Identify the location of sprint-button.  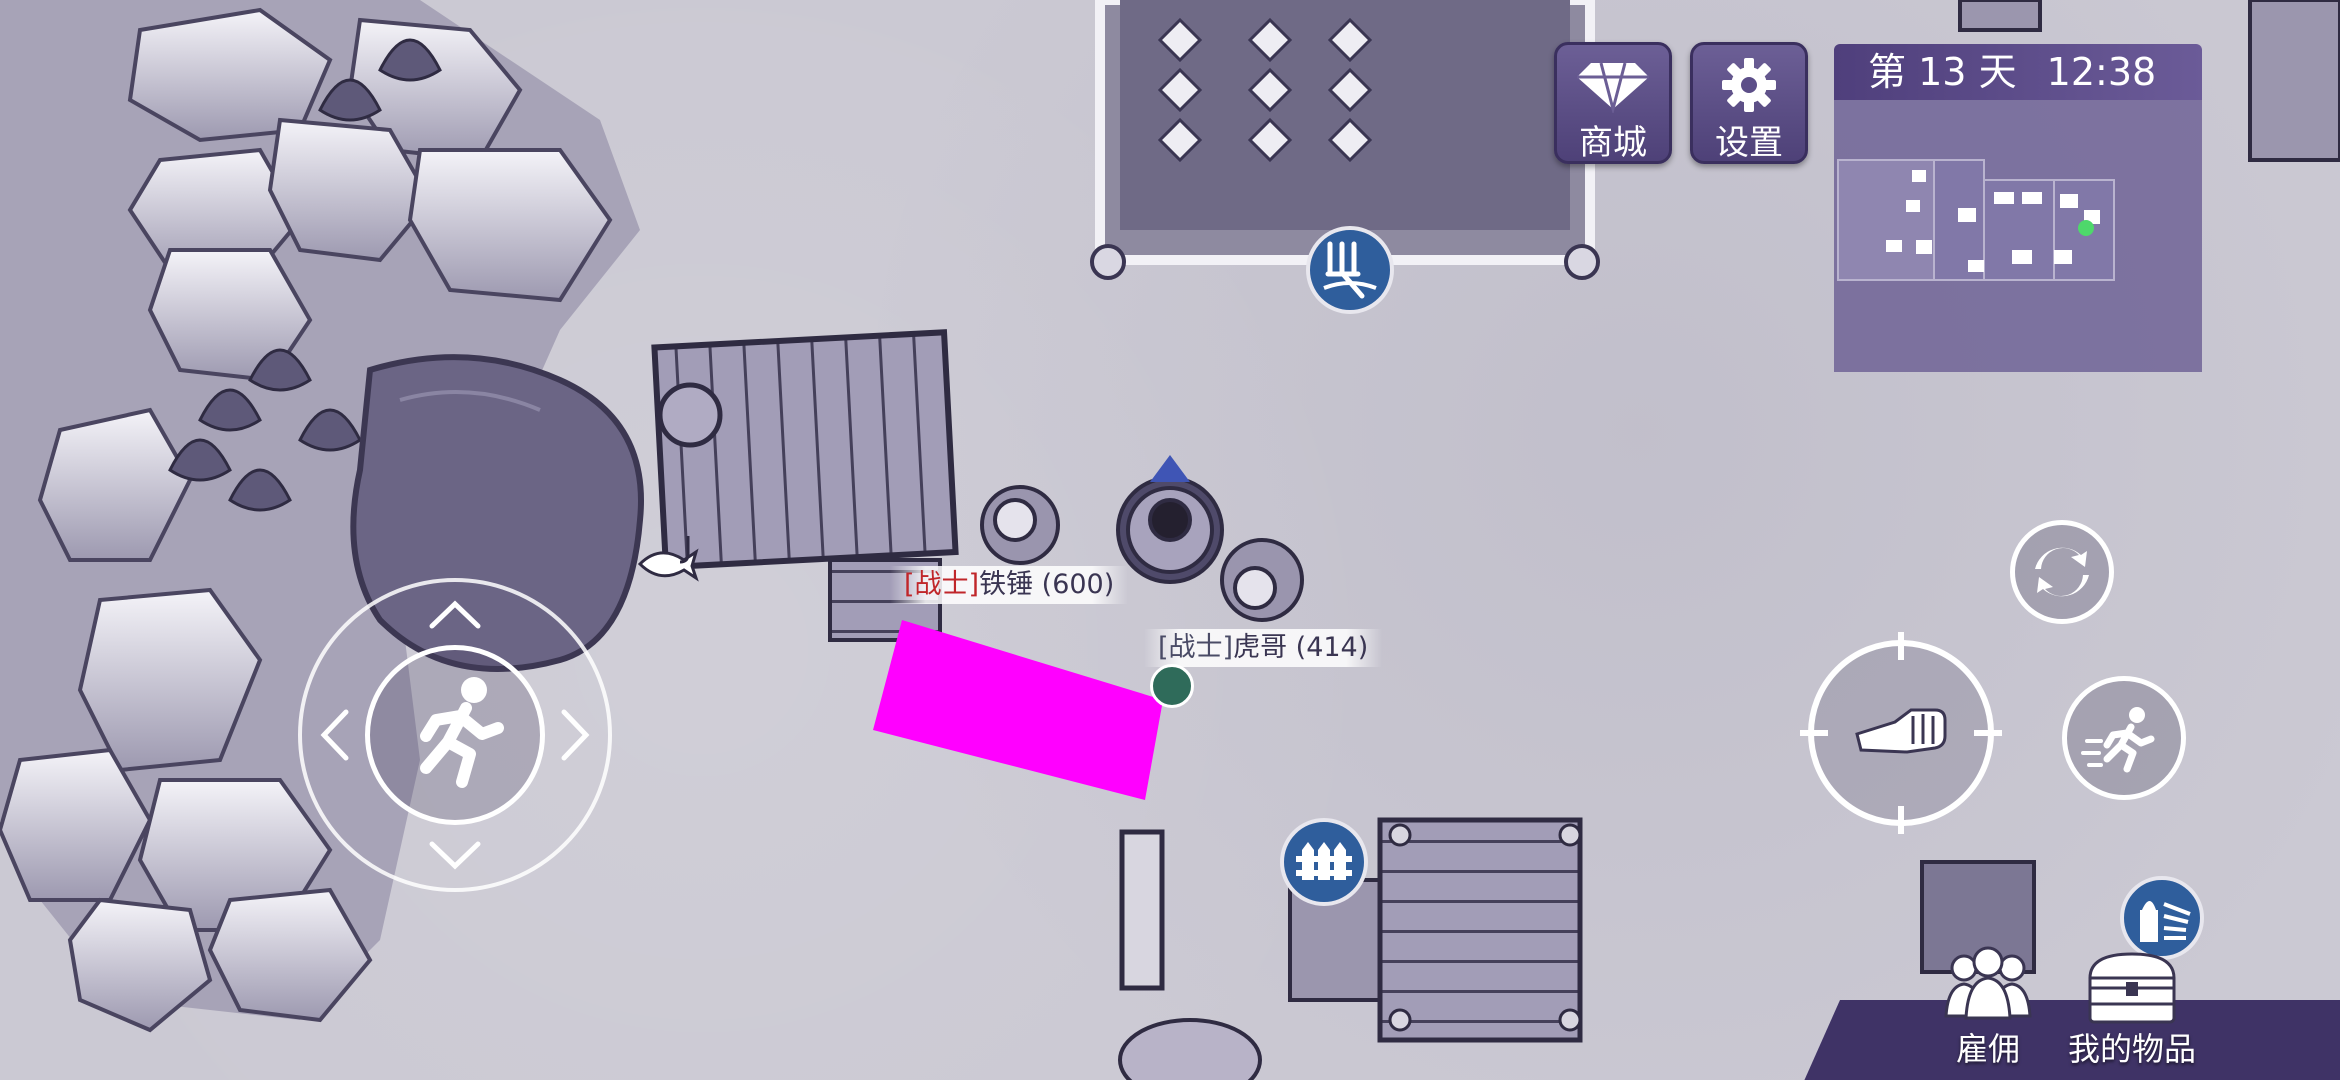
(2124, 738).